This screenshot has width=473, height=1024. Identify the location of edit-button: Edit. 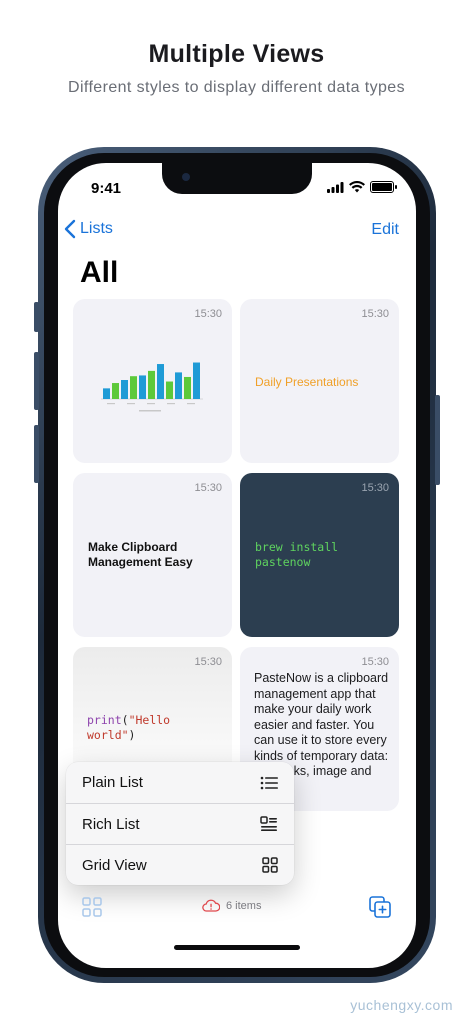
(385, 230).